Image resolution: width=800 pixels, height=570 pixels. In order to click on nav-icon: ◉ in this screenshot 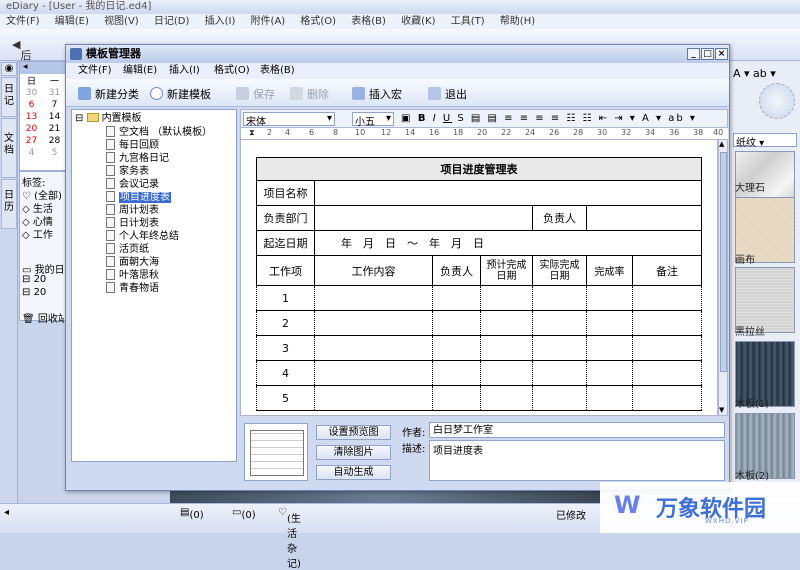, I will do `click(9, 69)`.